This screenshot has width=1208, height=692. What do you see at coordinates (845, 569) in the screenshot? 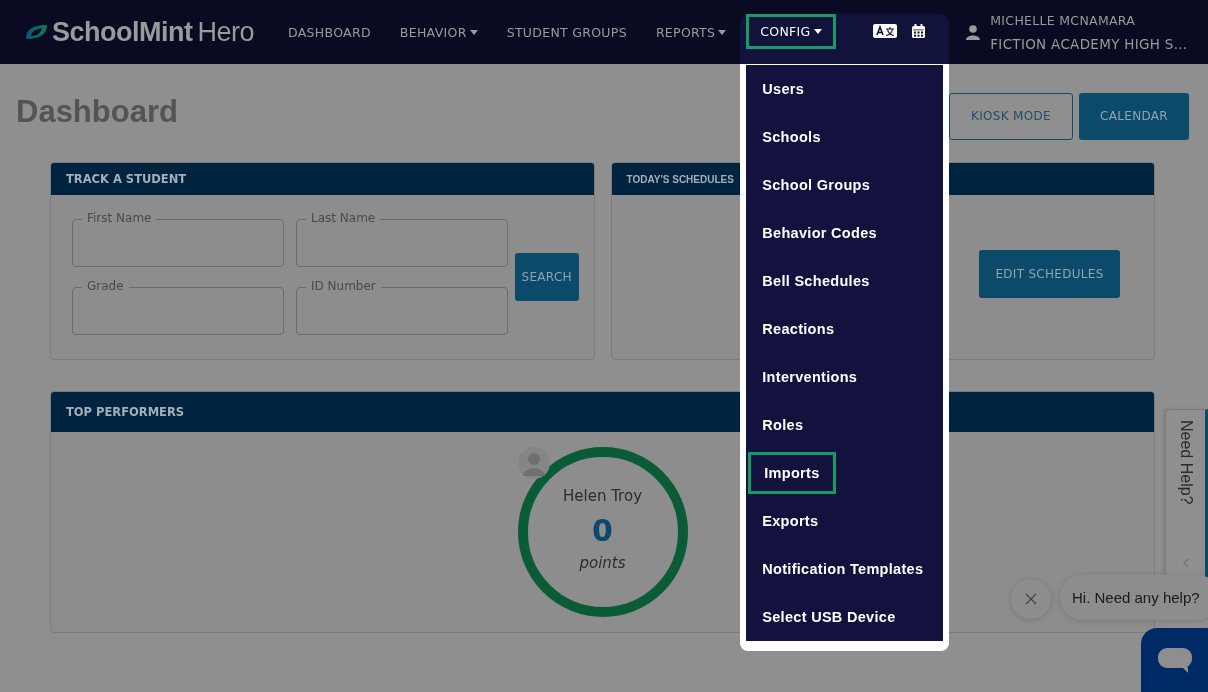
I see `menu-item: Notification Templates` at bounding box center [845, 569].